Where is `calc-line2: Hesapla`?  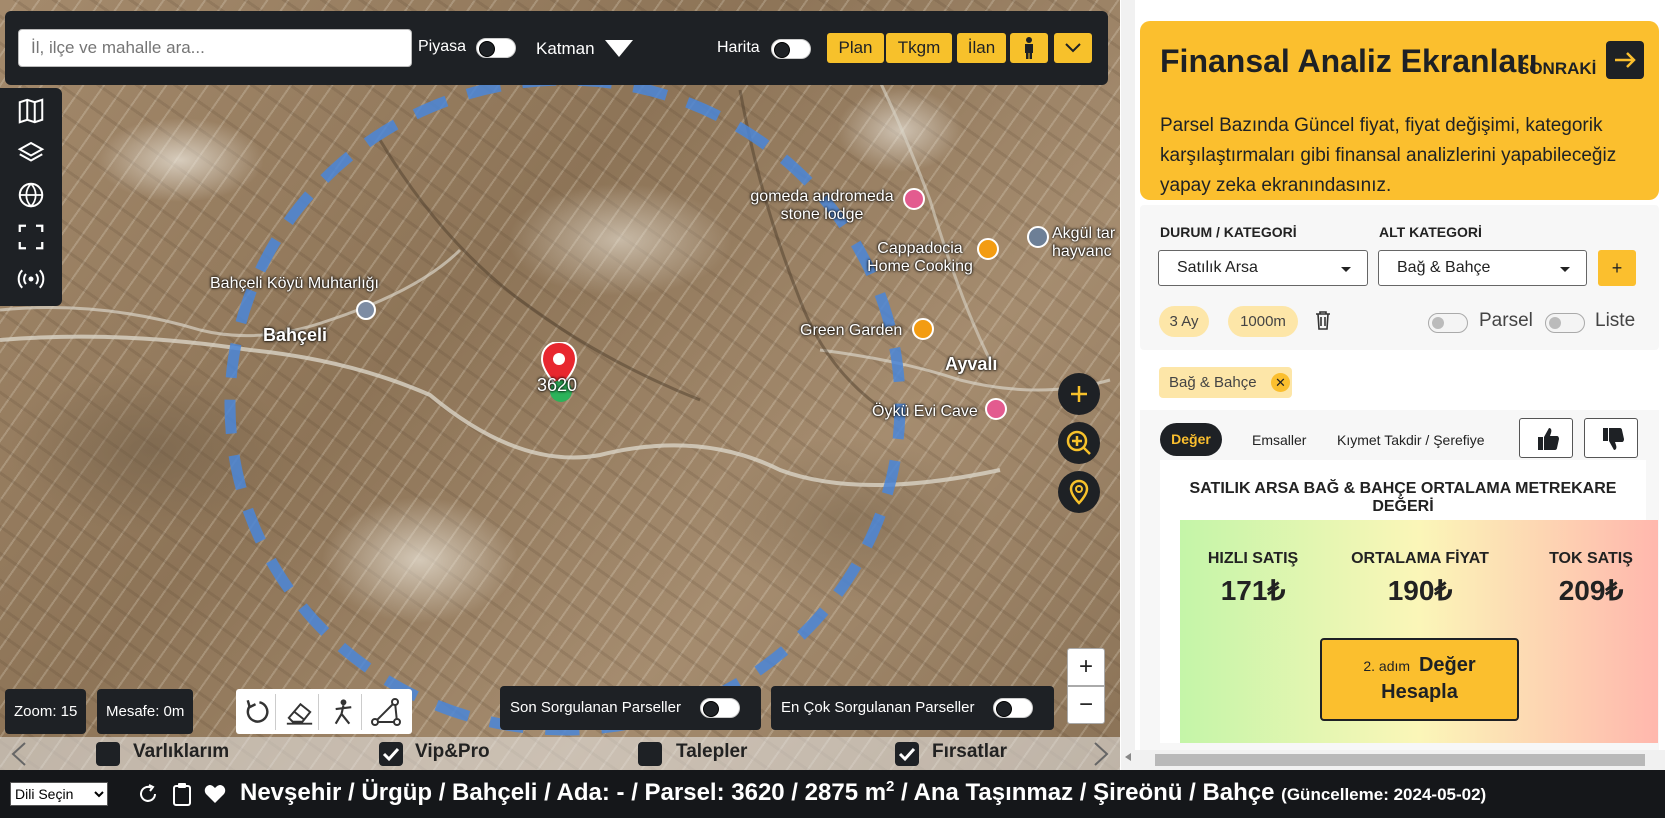 calc-line2: Hesapla is located at coordinates (1419, 692).